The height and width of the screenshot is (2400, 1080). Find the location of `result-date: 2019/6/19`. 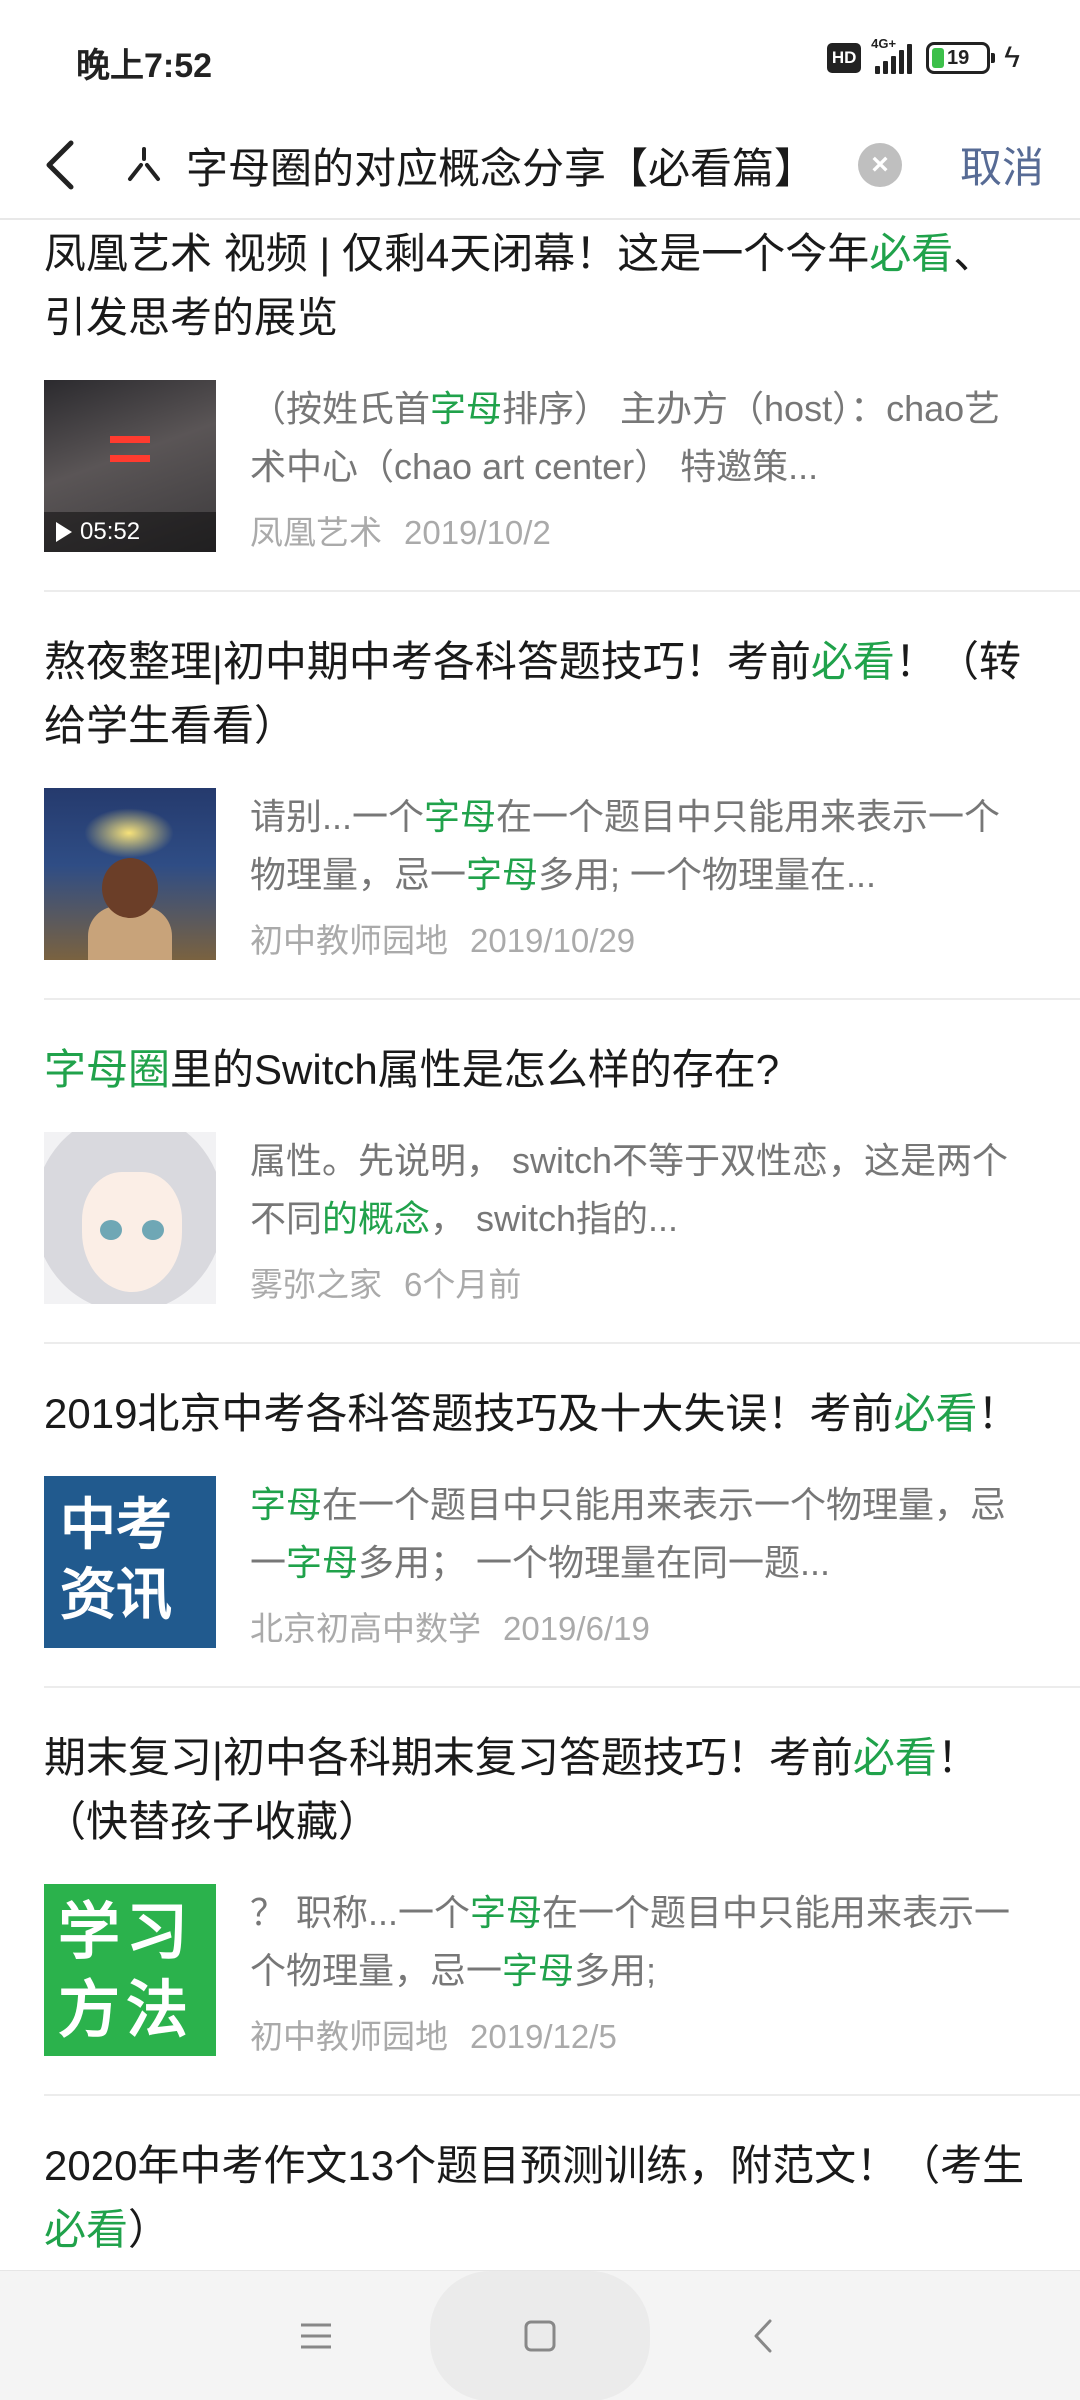

result-date: 2019/6/19 is located at coordinates (576, 1628).